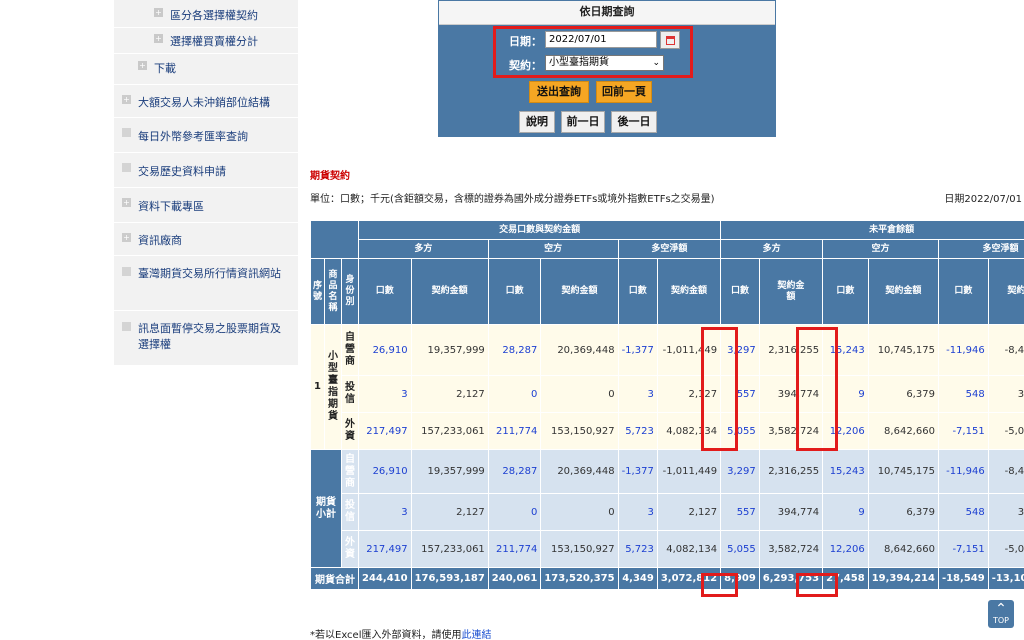 The image size is (1024, 640). I want to click on sidebar-item-large-traders: + 大額交易人未沖銷部位結構, so click(206, 103).